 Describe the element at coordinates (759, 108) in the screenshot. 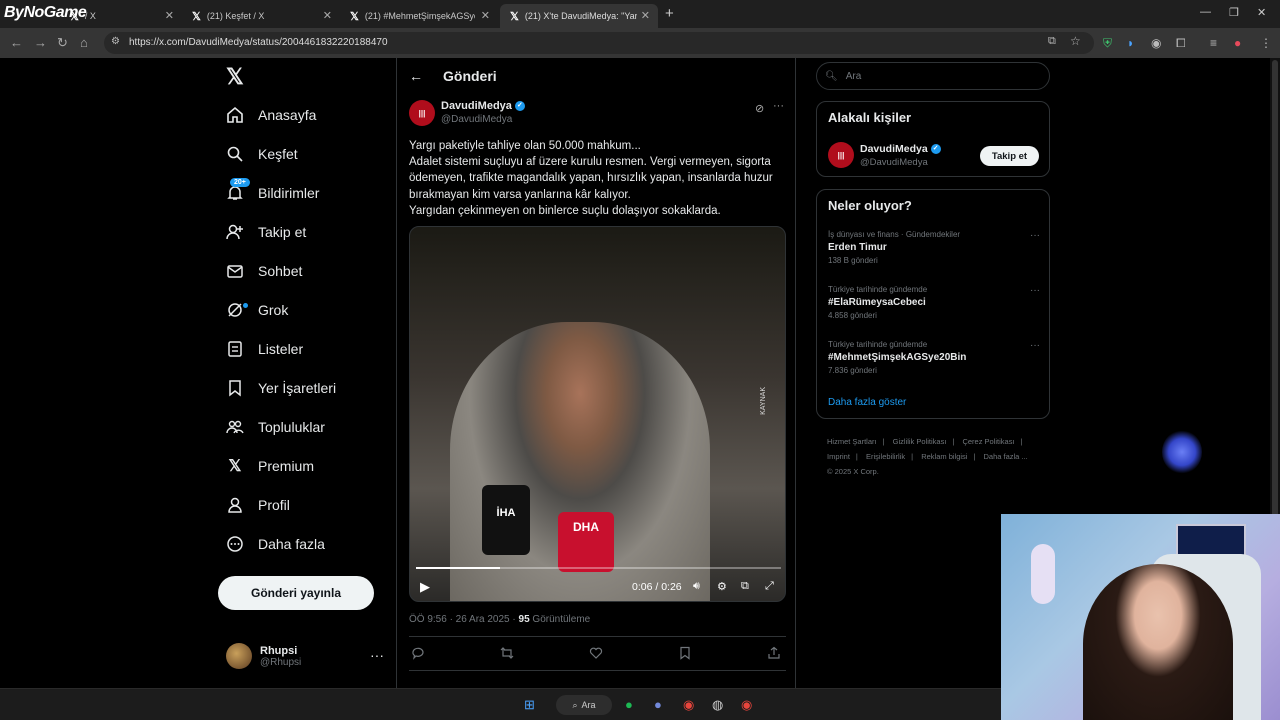

I see `grok-explain-icon: ⊘` at that location.